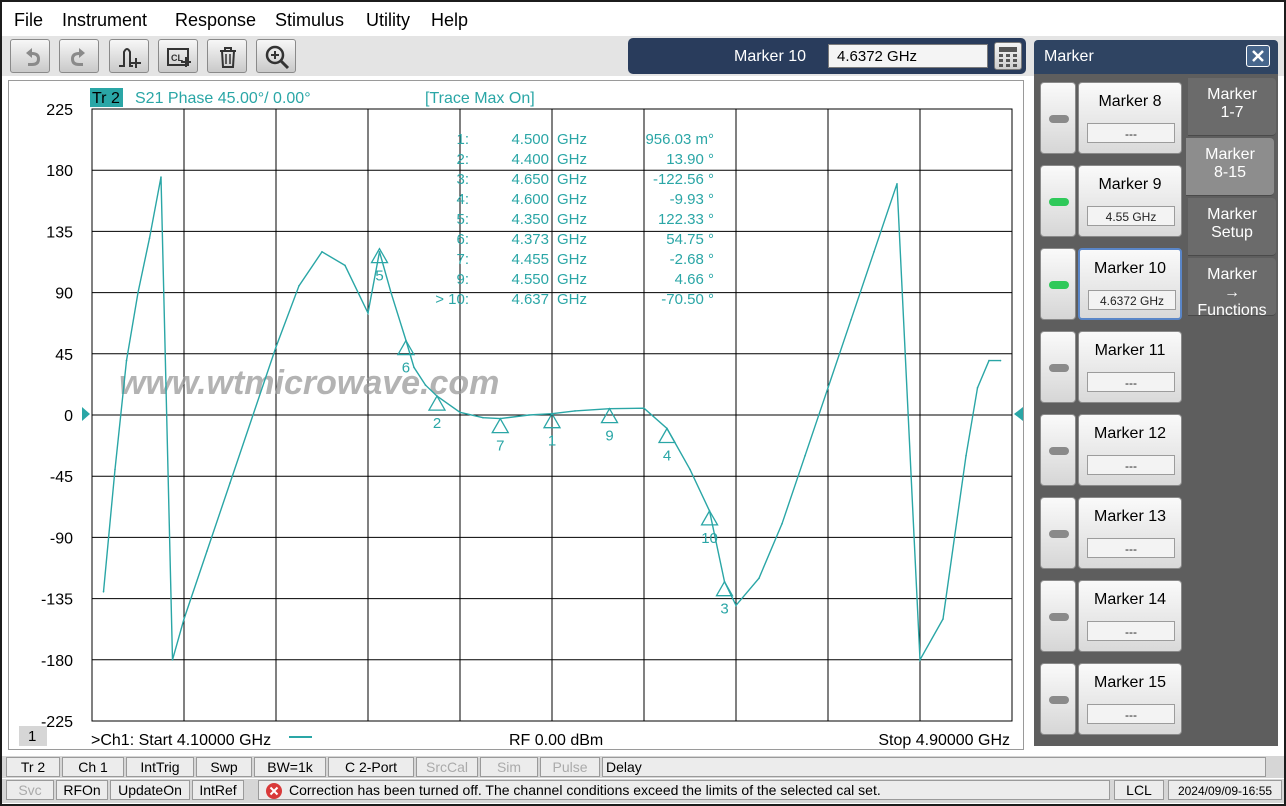 The image size is (1286, 806). Describe the element at coordinates (944, 740) in the screenshot. I see `stop-frequency: Stop 4.90000 GHz` at that location.